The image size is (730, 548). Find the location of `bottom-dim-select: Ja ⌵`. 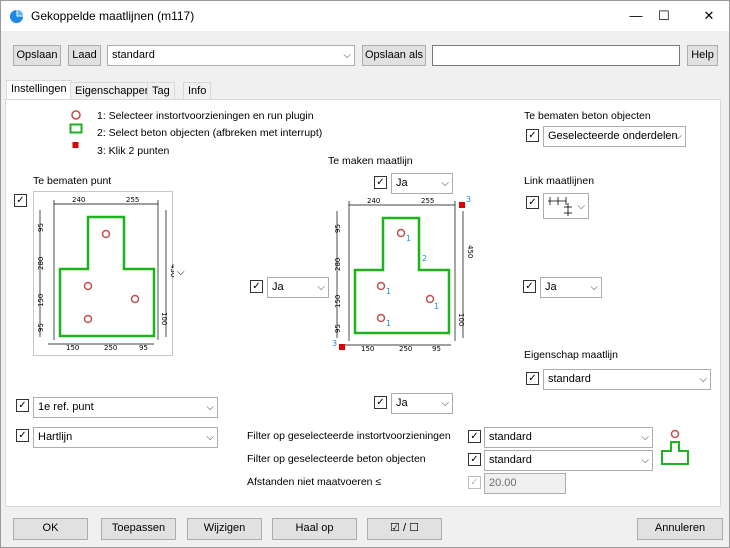

bottom-dim-select: Ja ⌵ is located at coordinates (422, 403).